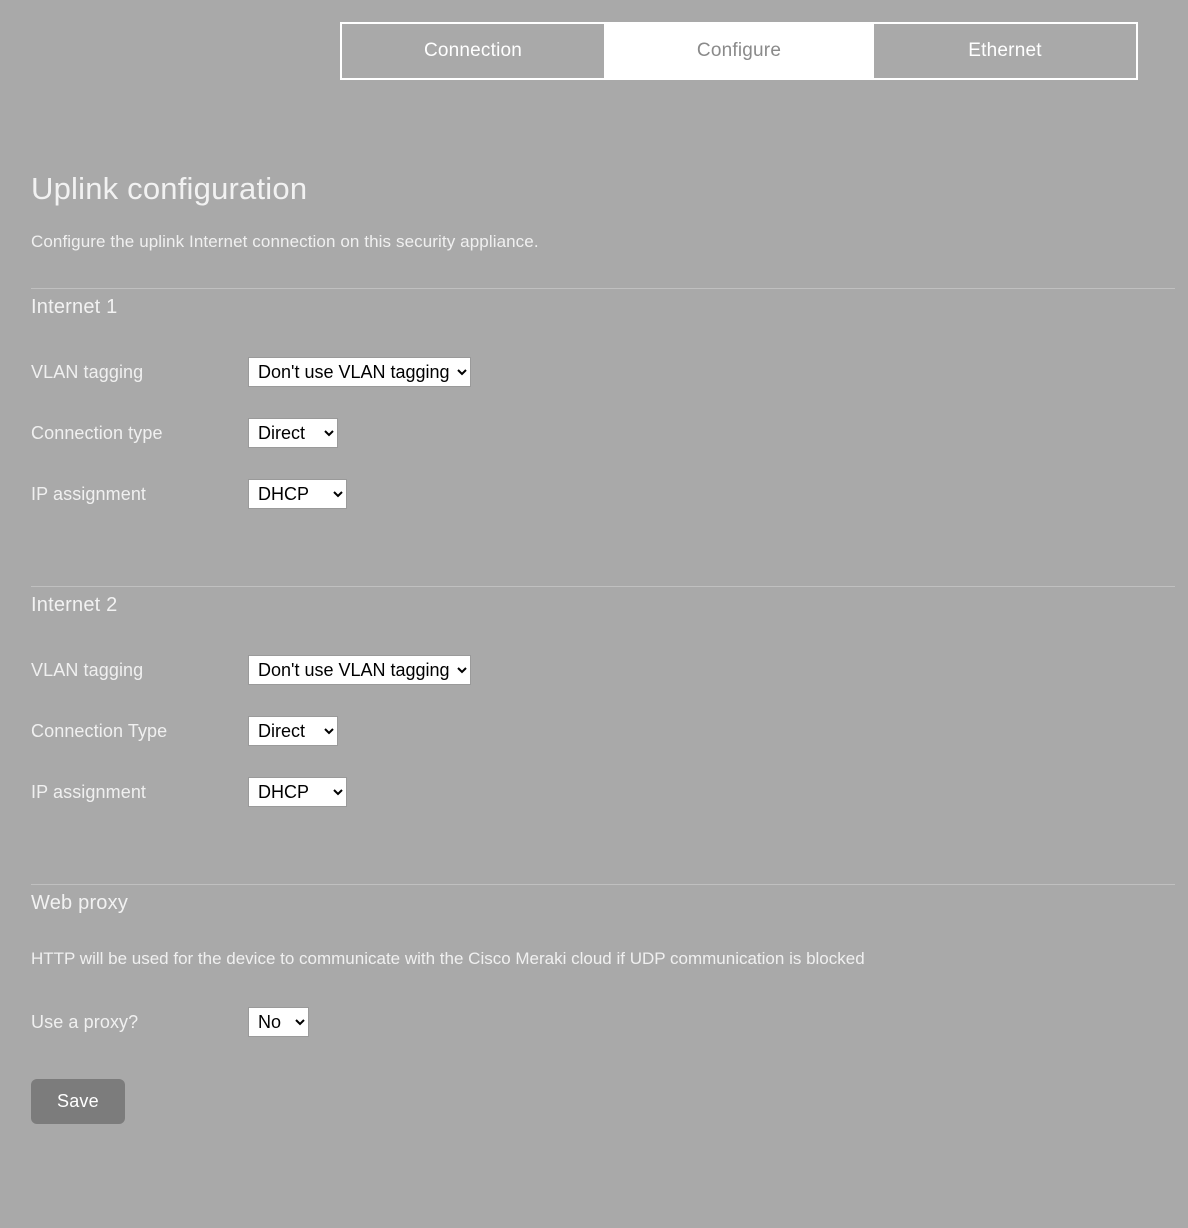  Describe the element at coordinates (278, 1022) in the screenshot. I see `select-use-a-proxy: NoYes` at that location.